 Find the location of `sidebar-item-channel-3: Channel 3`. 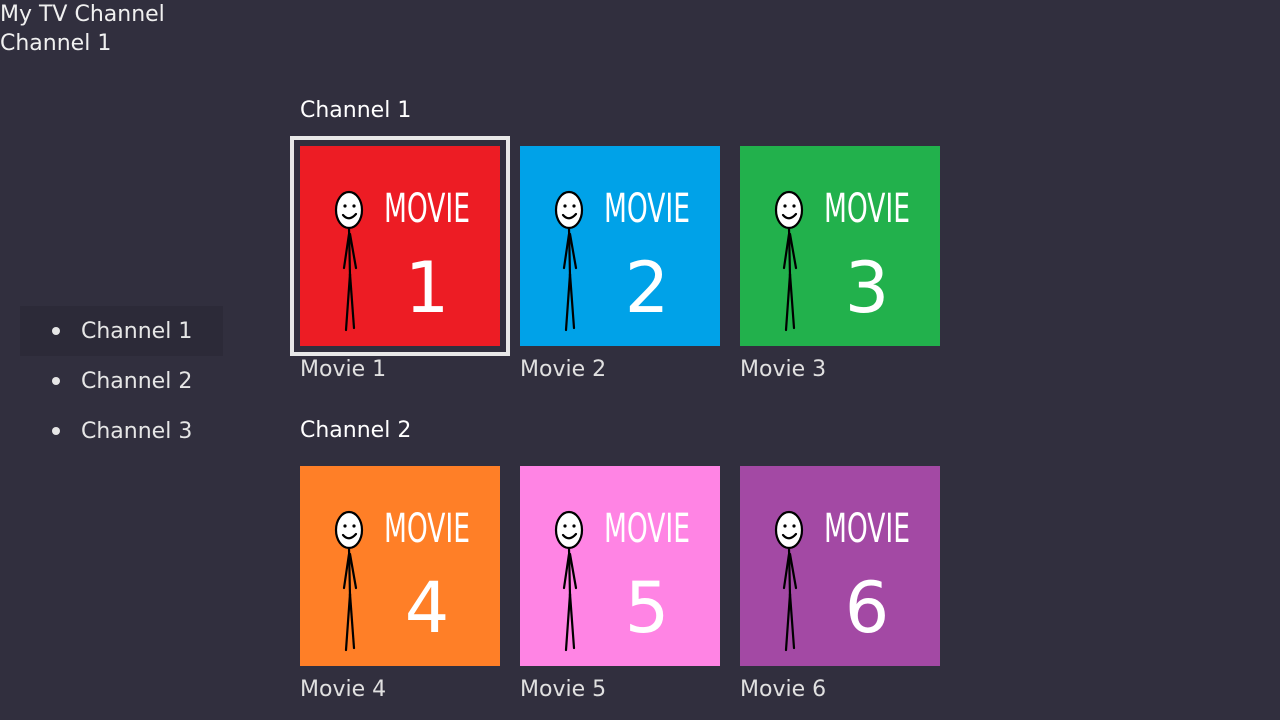

sidebar-item-channel-3: Channel 3 is located at coordinates (121, 431).